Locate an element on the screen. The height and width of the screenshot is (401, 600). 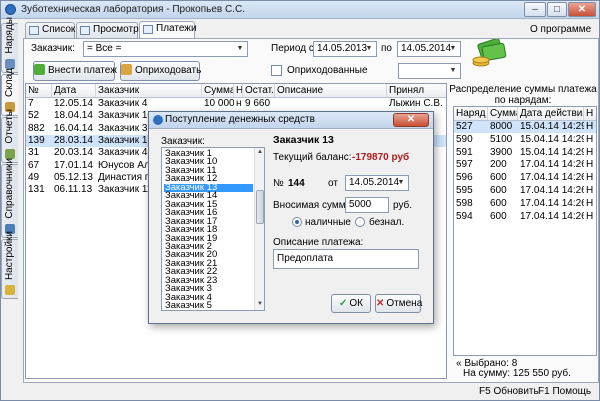
scroll-down-icon: ▼ is located at coordinates (260, 304).